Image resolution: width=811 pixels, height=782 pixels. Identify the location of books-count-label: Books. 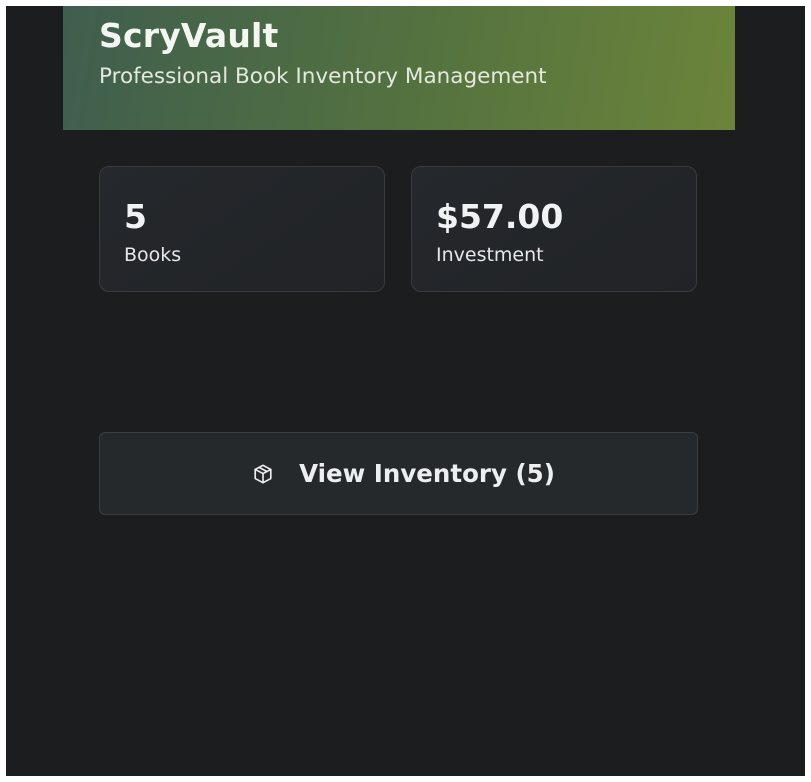
(153, 255).